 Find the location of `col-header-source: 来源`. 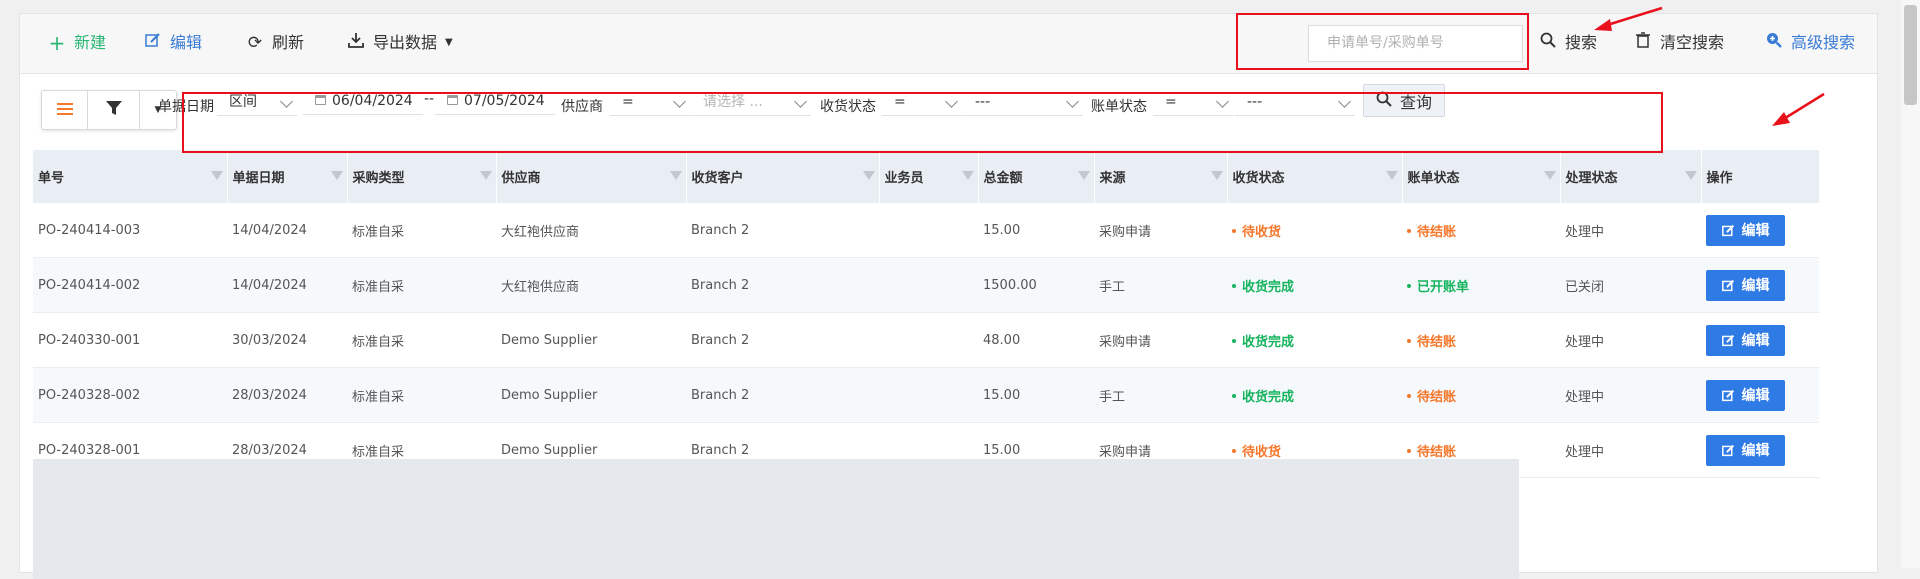

col-header-source: 来源 is located at coordinates (1161, 176).